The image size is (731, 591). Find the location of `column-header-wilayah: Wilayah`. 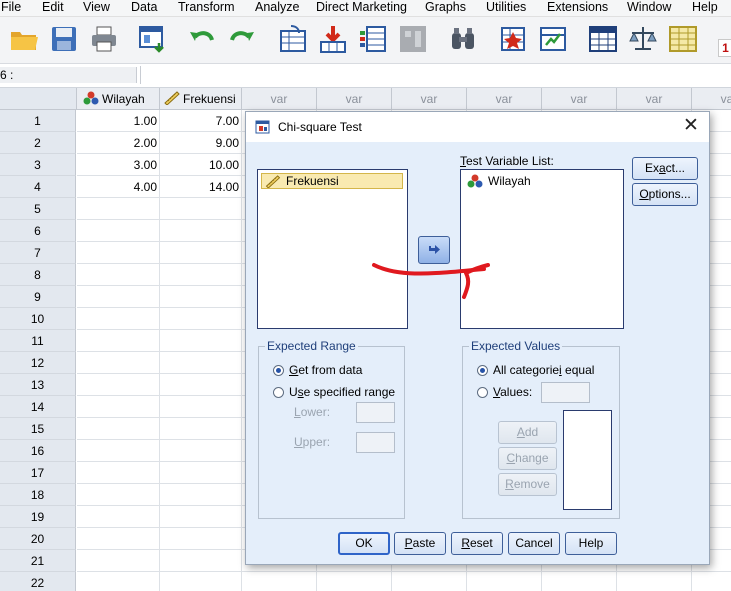

column-header-wilayah: Wilayah is located at coordinates (118, 99).